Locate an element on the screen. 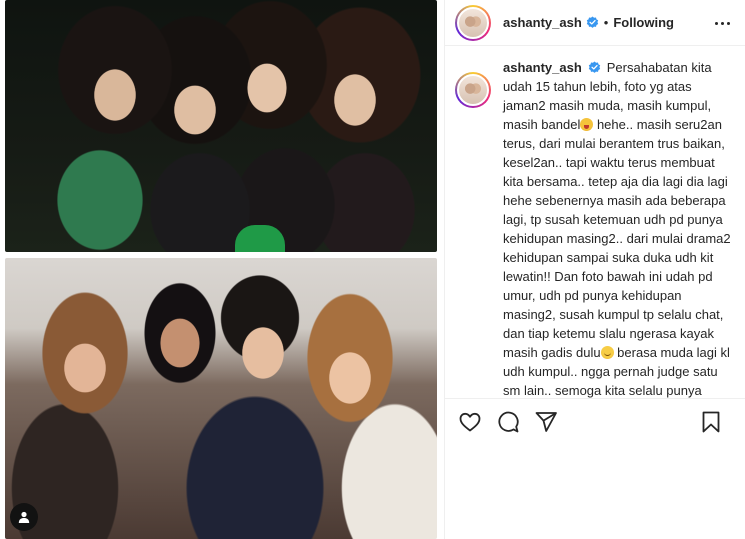  following-button: Following is located at coordinates (643, 22).